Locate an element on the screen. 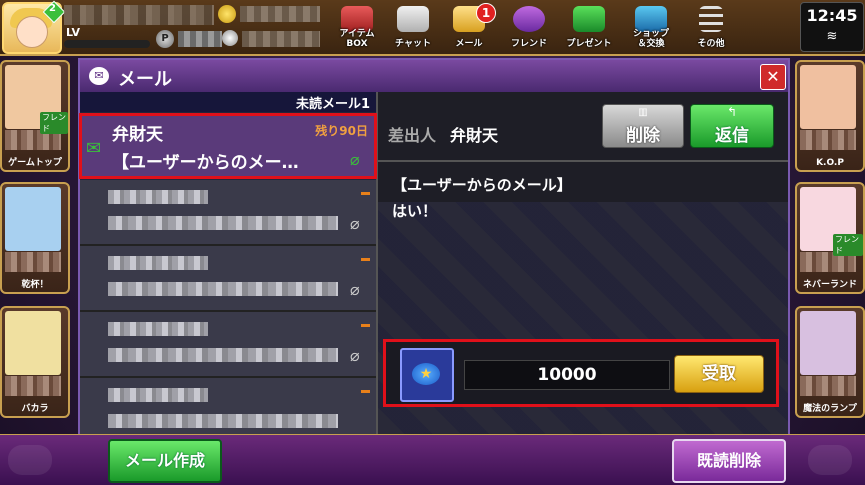 The width and height of the screenshot is (865, 485). reply-arrow-icon: ↰ is located at coordinates (732, 112).